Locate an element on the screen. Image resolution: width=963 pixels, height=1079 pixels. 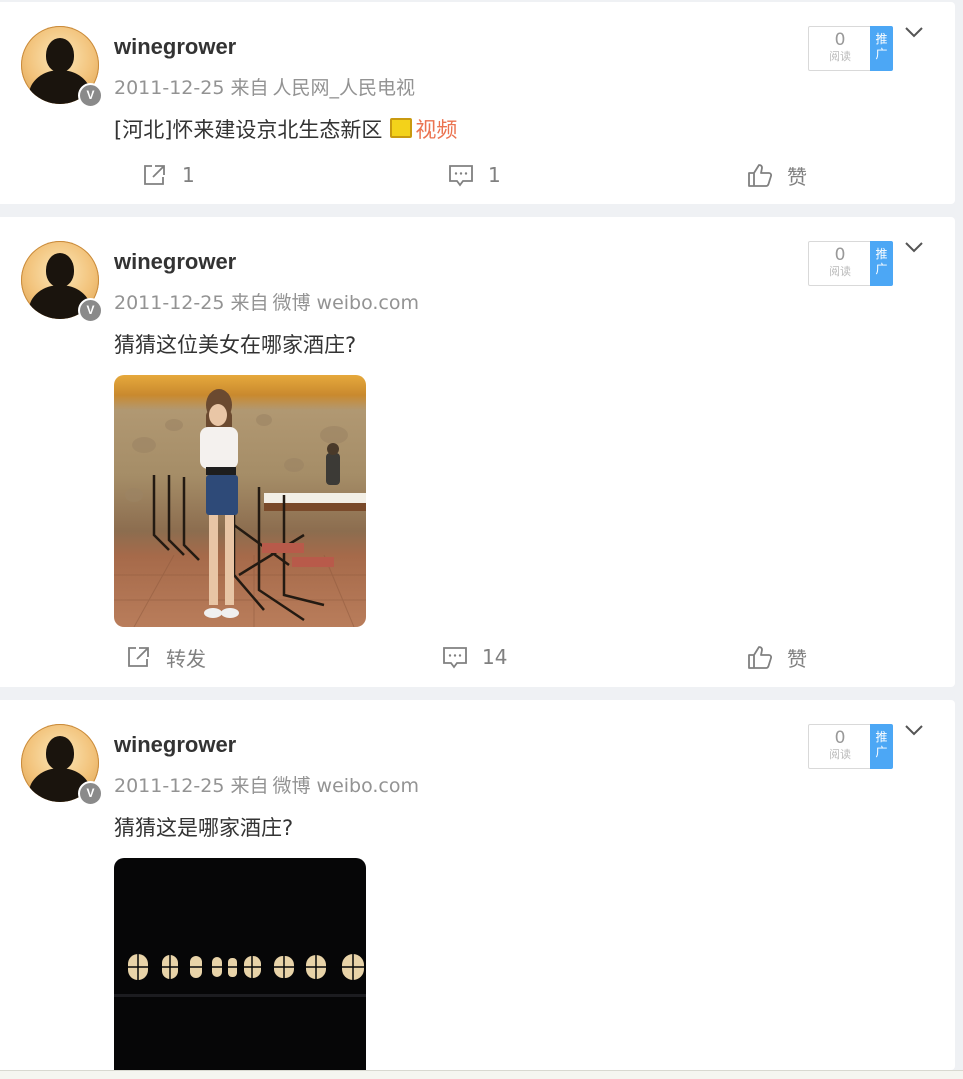
comment-button: 1 is located at coordinates (474, 175).